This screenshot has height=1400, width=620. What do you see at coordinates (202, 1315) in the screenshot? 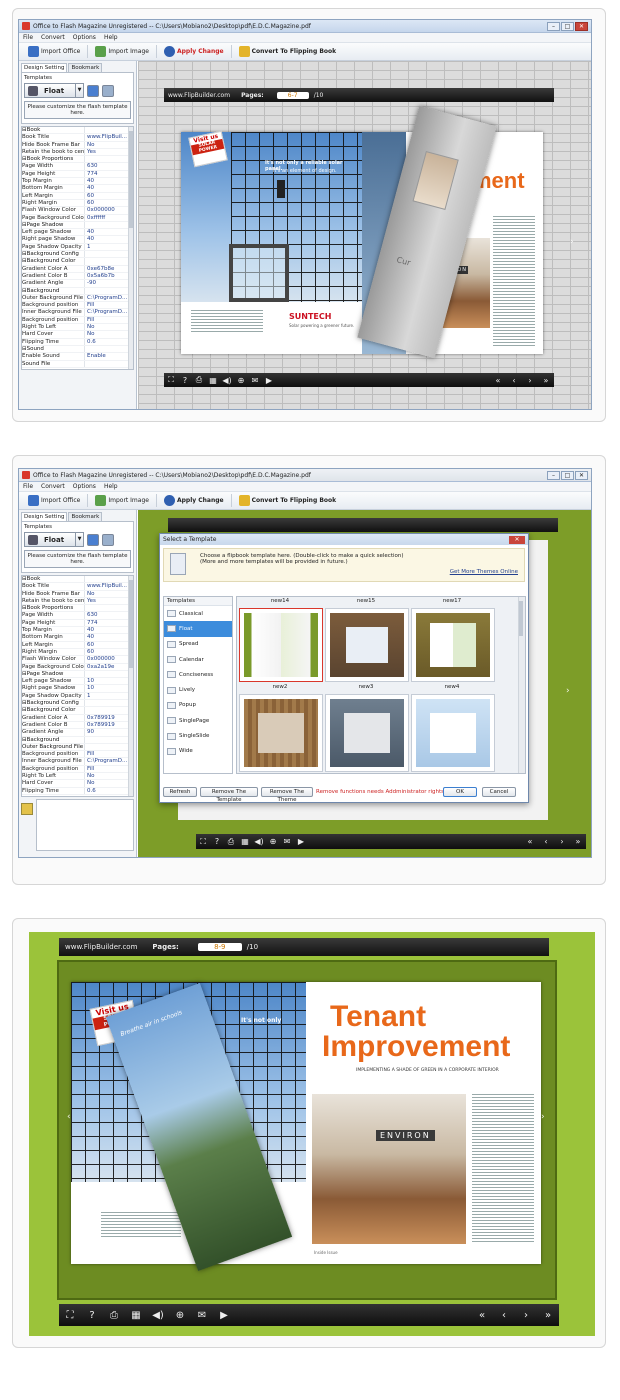
I see `email-icon: ✉` at bounding box center [202, 1315].